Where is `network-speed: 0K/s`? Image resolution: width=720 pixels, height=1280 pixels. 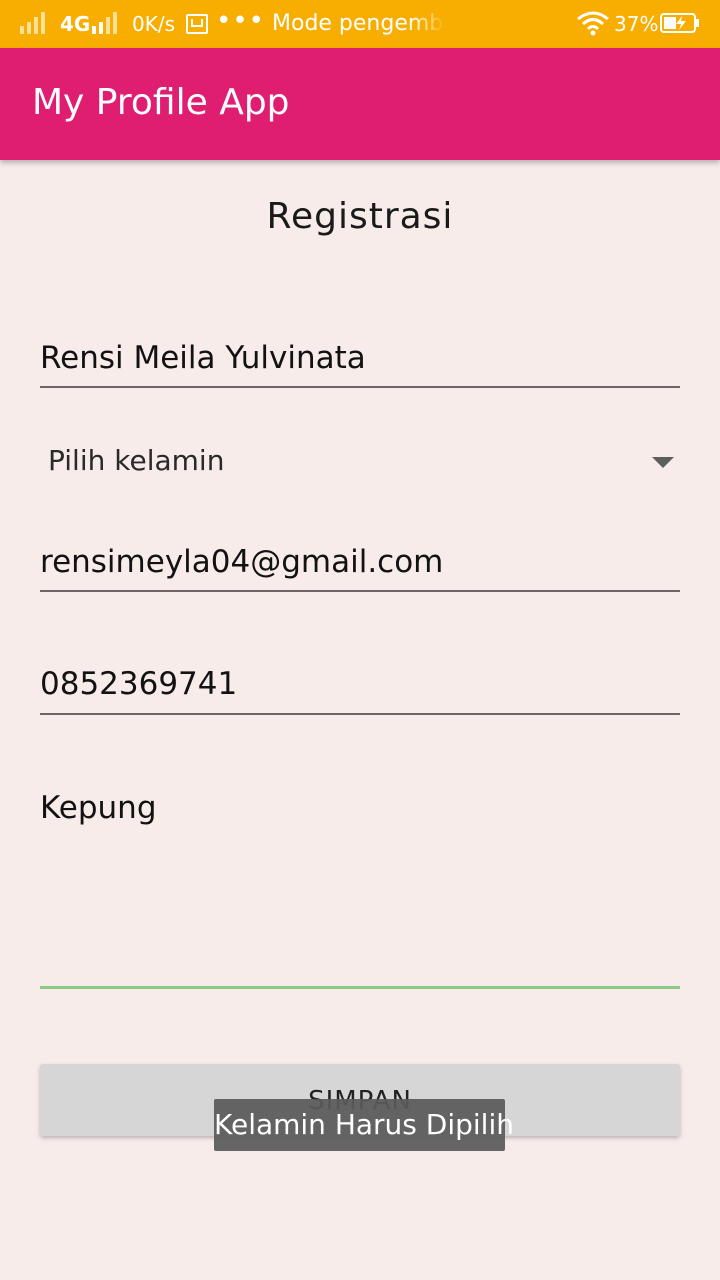
network-speed: 0K/s is located at coordinates (153, 24).